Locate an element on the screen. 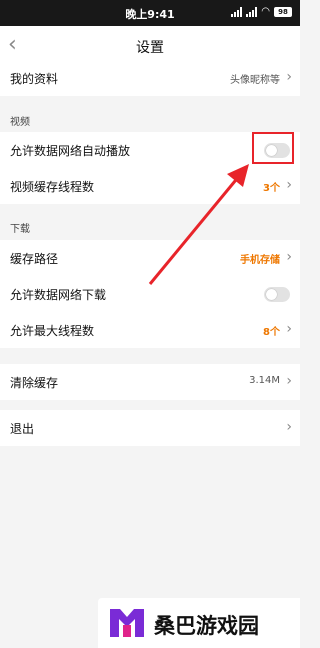  watermark-text: 桑巴游戏园 is located at coordinates (206, 626).